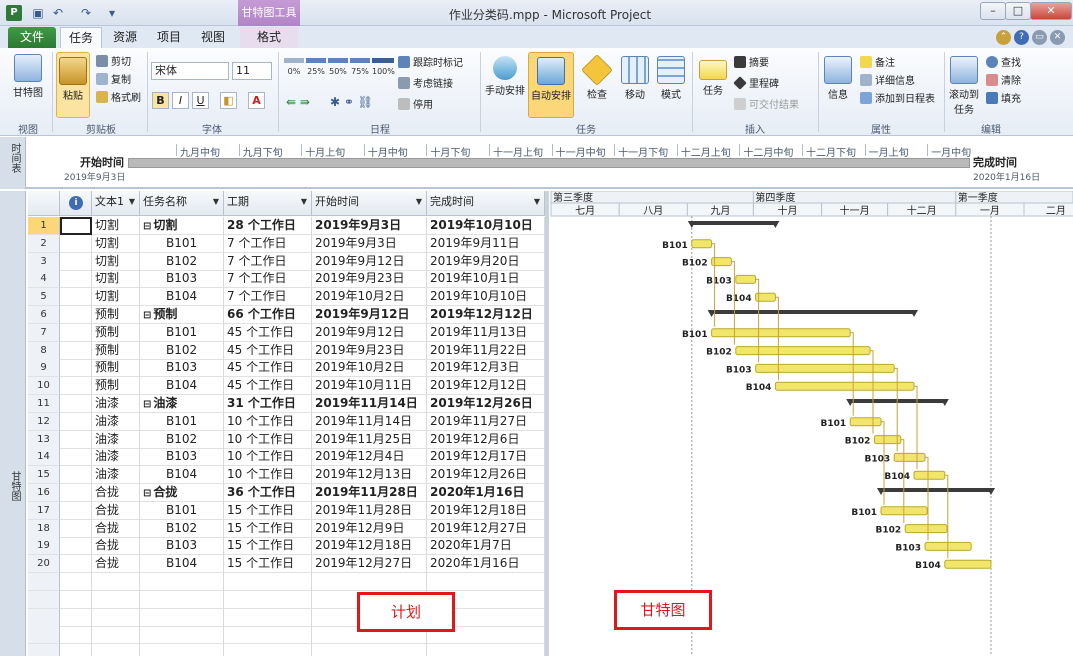 The image size is (1073, 656). What do you see at coordinates (125, 37) in the screenshot?
I see `tab-resource: 资源` at bounding box center [125, 37].